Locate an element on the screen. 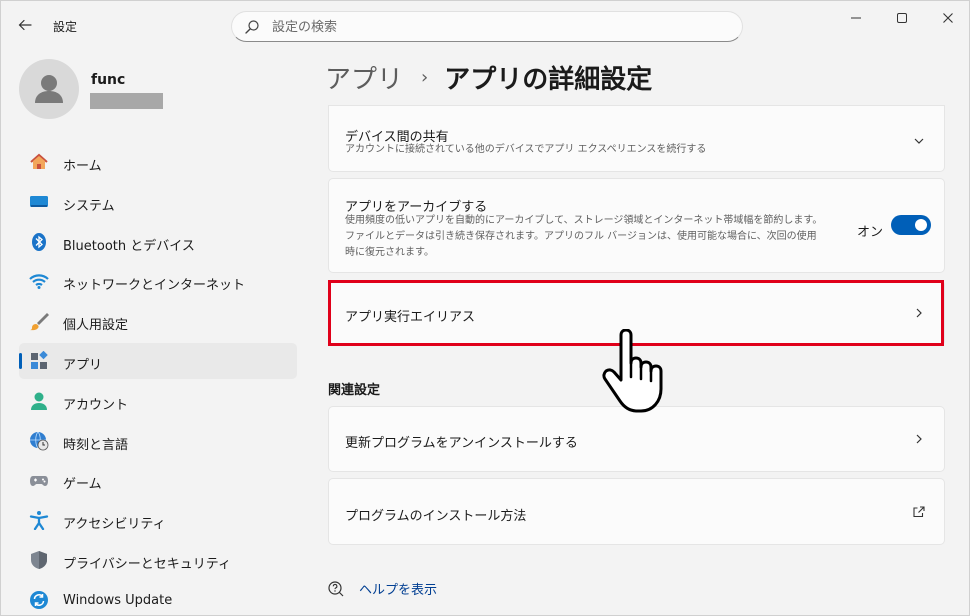 The width and height of the screenshot is (970, 616). globe-clock-icon is located at coordinates (39, 440).